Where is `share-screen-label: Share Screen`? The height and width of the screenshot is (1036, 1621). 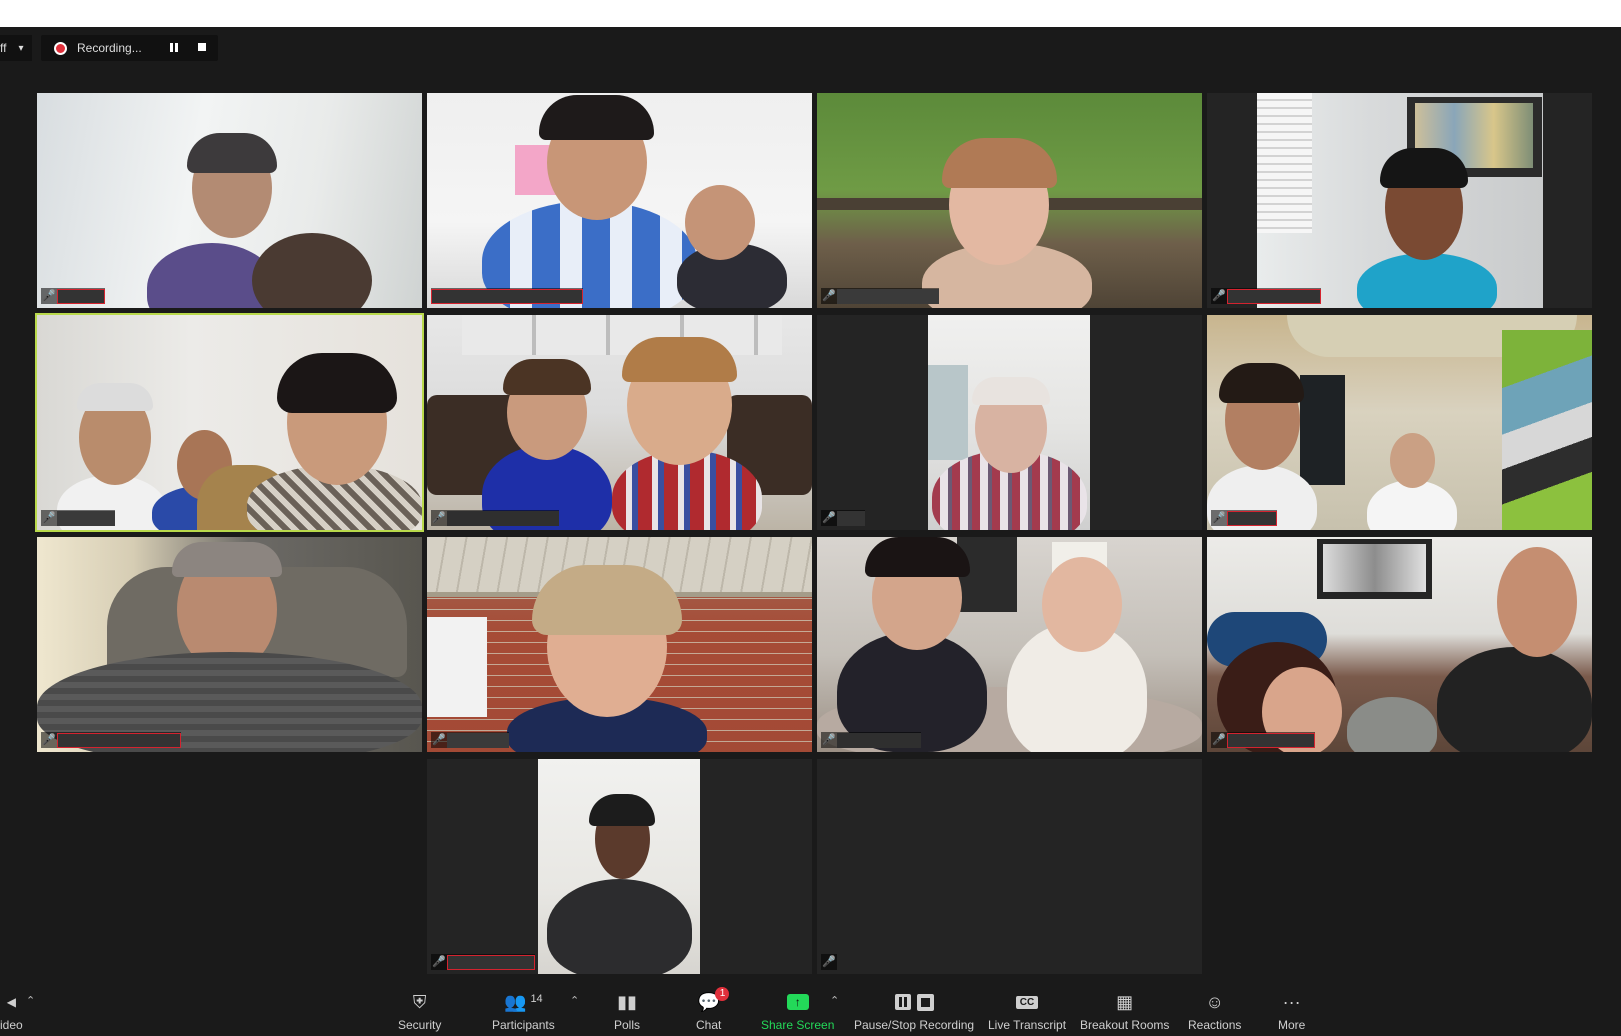
share-screen-label: Share Screen is located at coordinates (798, 1025).